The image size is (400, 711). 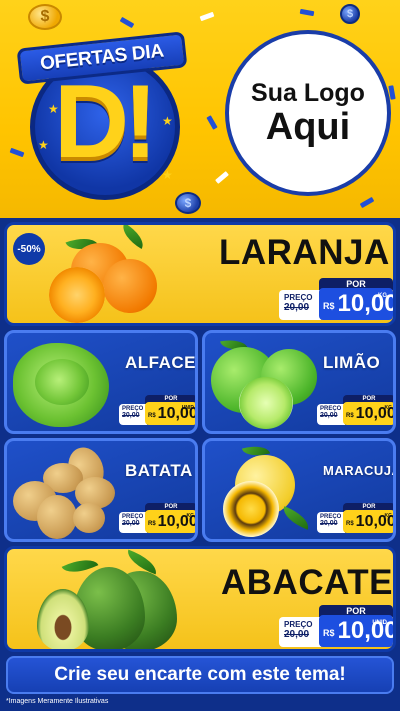 I want to click on product-name: LIMÃO, so click(x=352, y=362).